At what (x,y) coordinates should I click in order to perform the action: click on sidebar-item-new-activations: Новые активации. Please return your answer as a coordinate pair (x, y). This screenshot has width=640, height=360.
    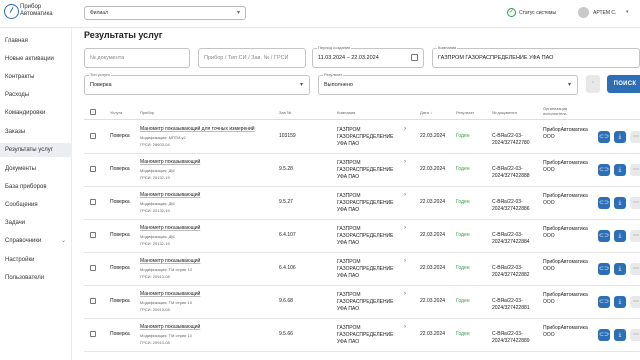
    Looking at the image, I should click on (36, 59).